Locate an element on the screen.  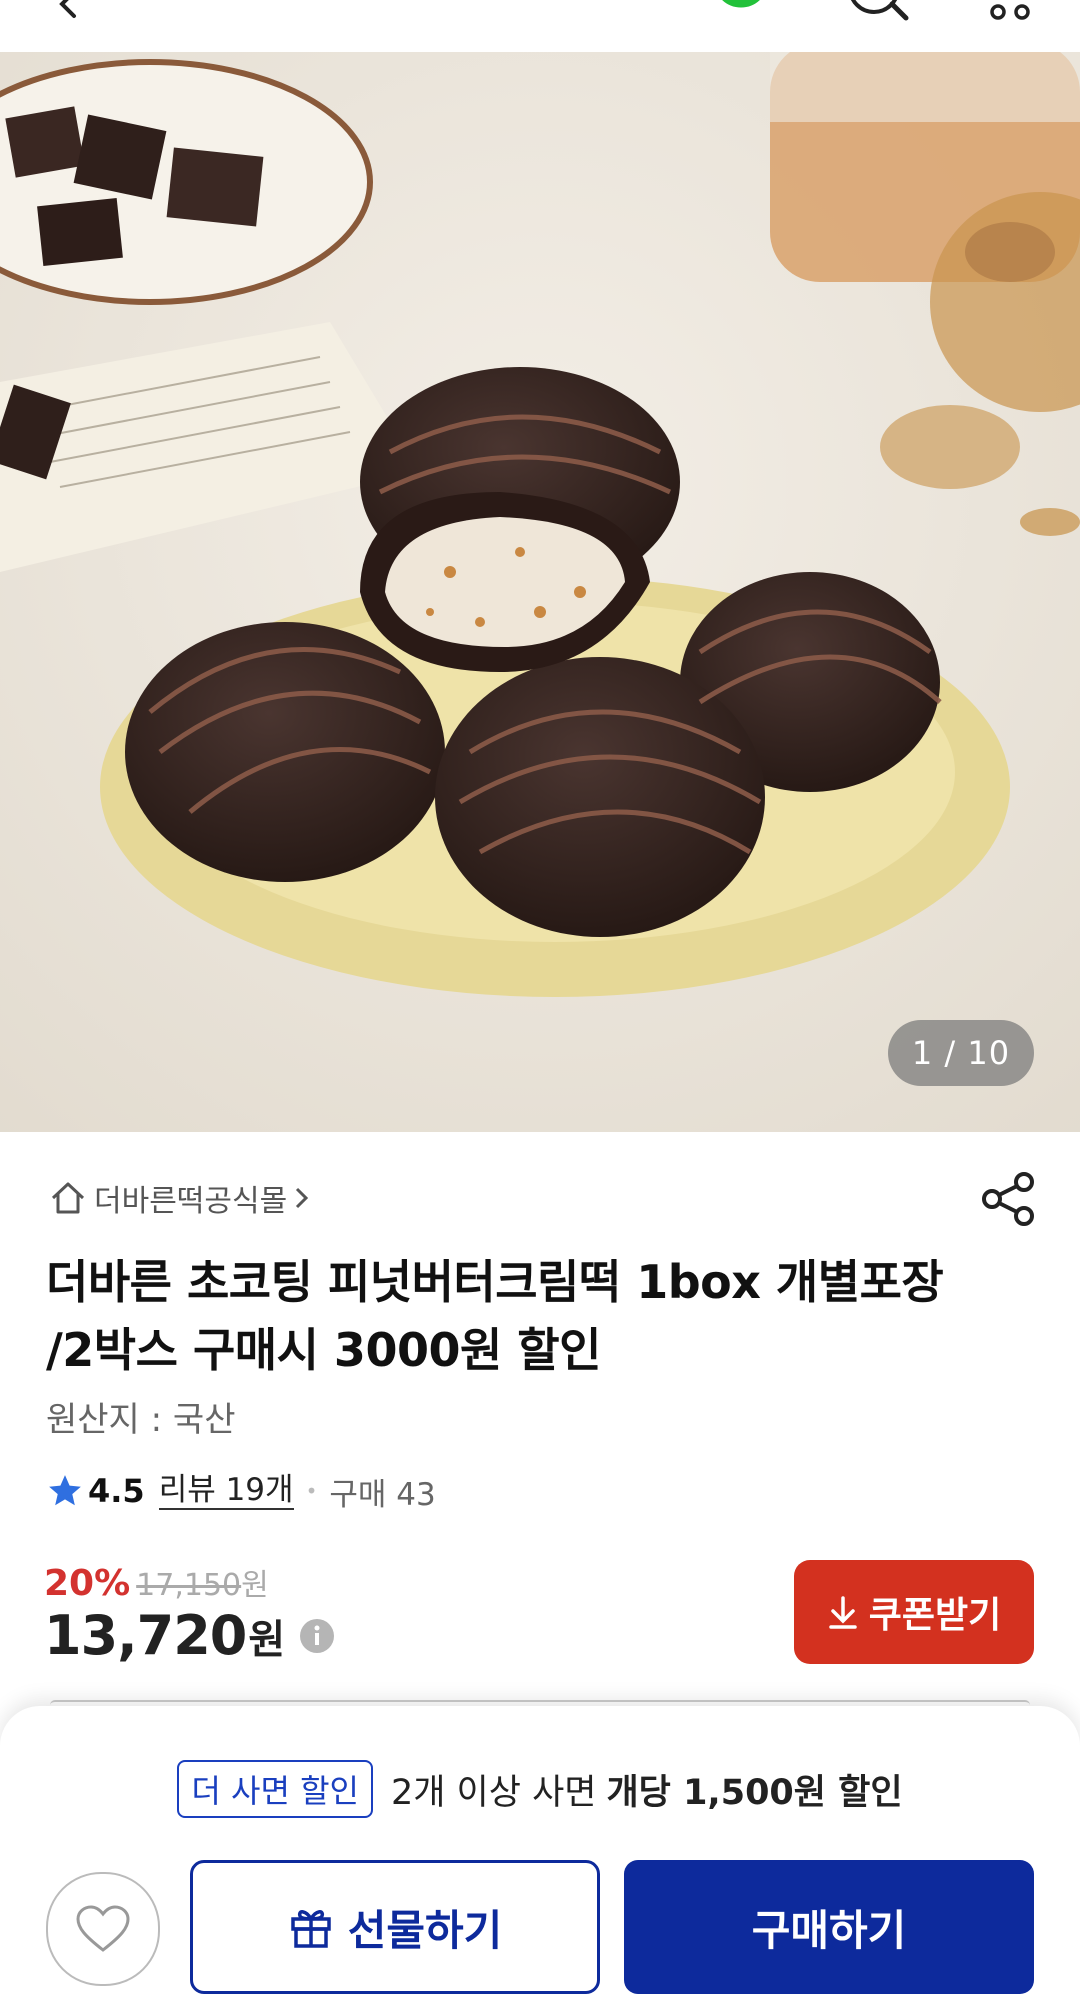
more-icon is located at coordinates (1012, 10).